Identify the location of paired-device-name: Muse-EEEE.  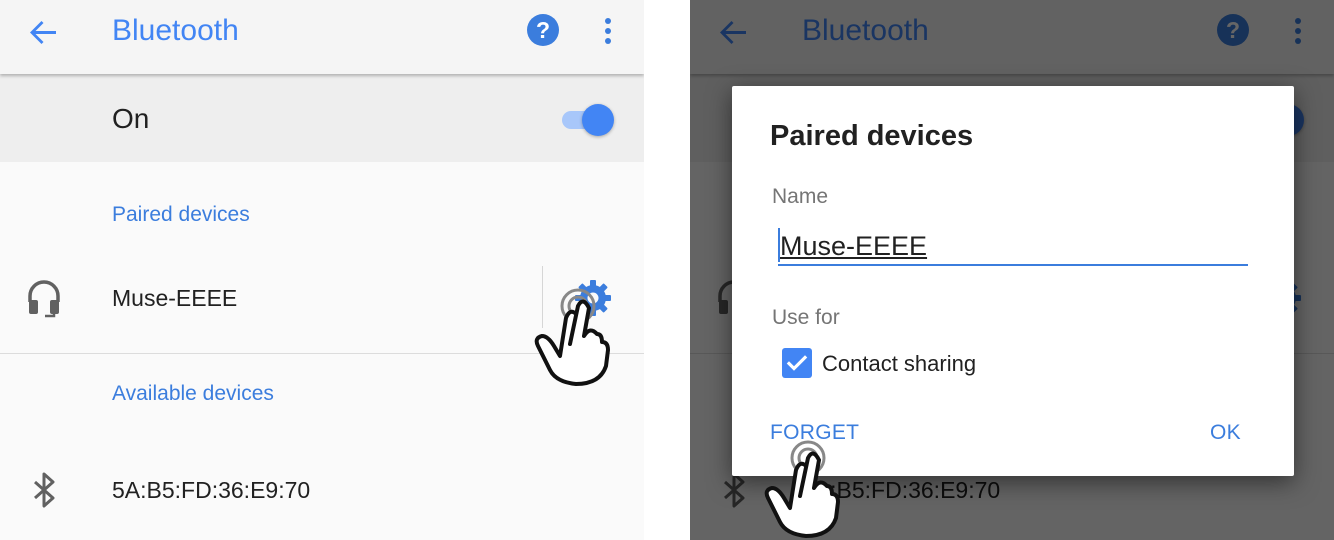
(175, 298).